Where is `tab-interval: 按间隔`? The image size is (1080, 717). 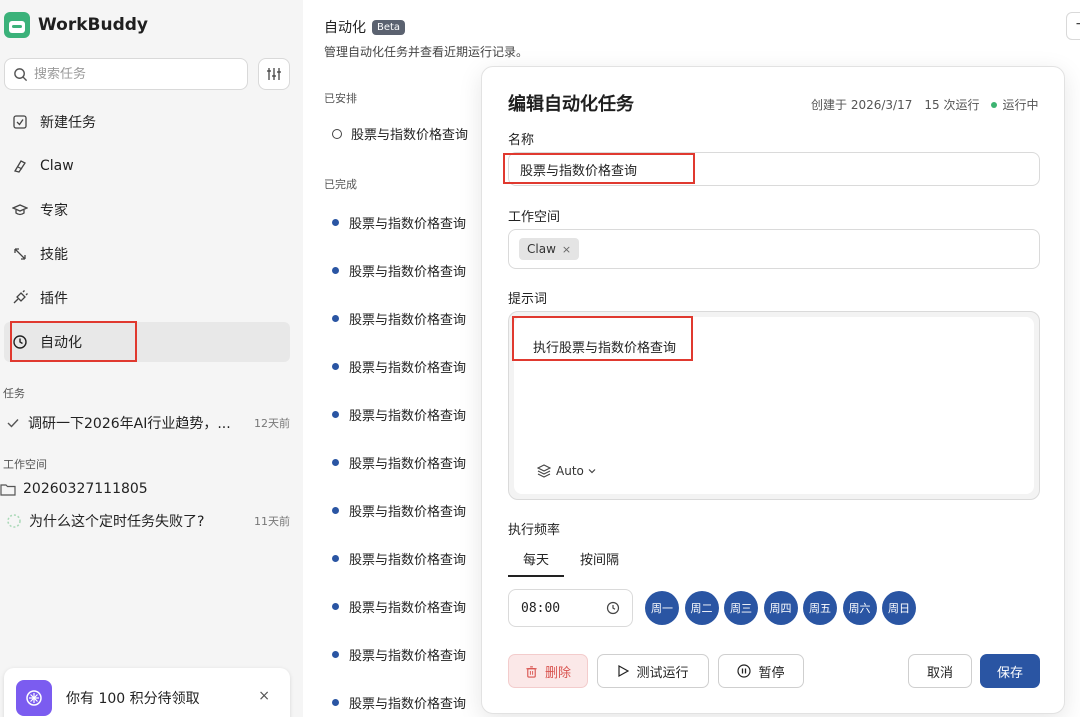
tab-interval: 按间隔 is located at coordinates (599, 563).